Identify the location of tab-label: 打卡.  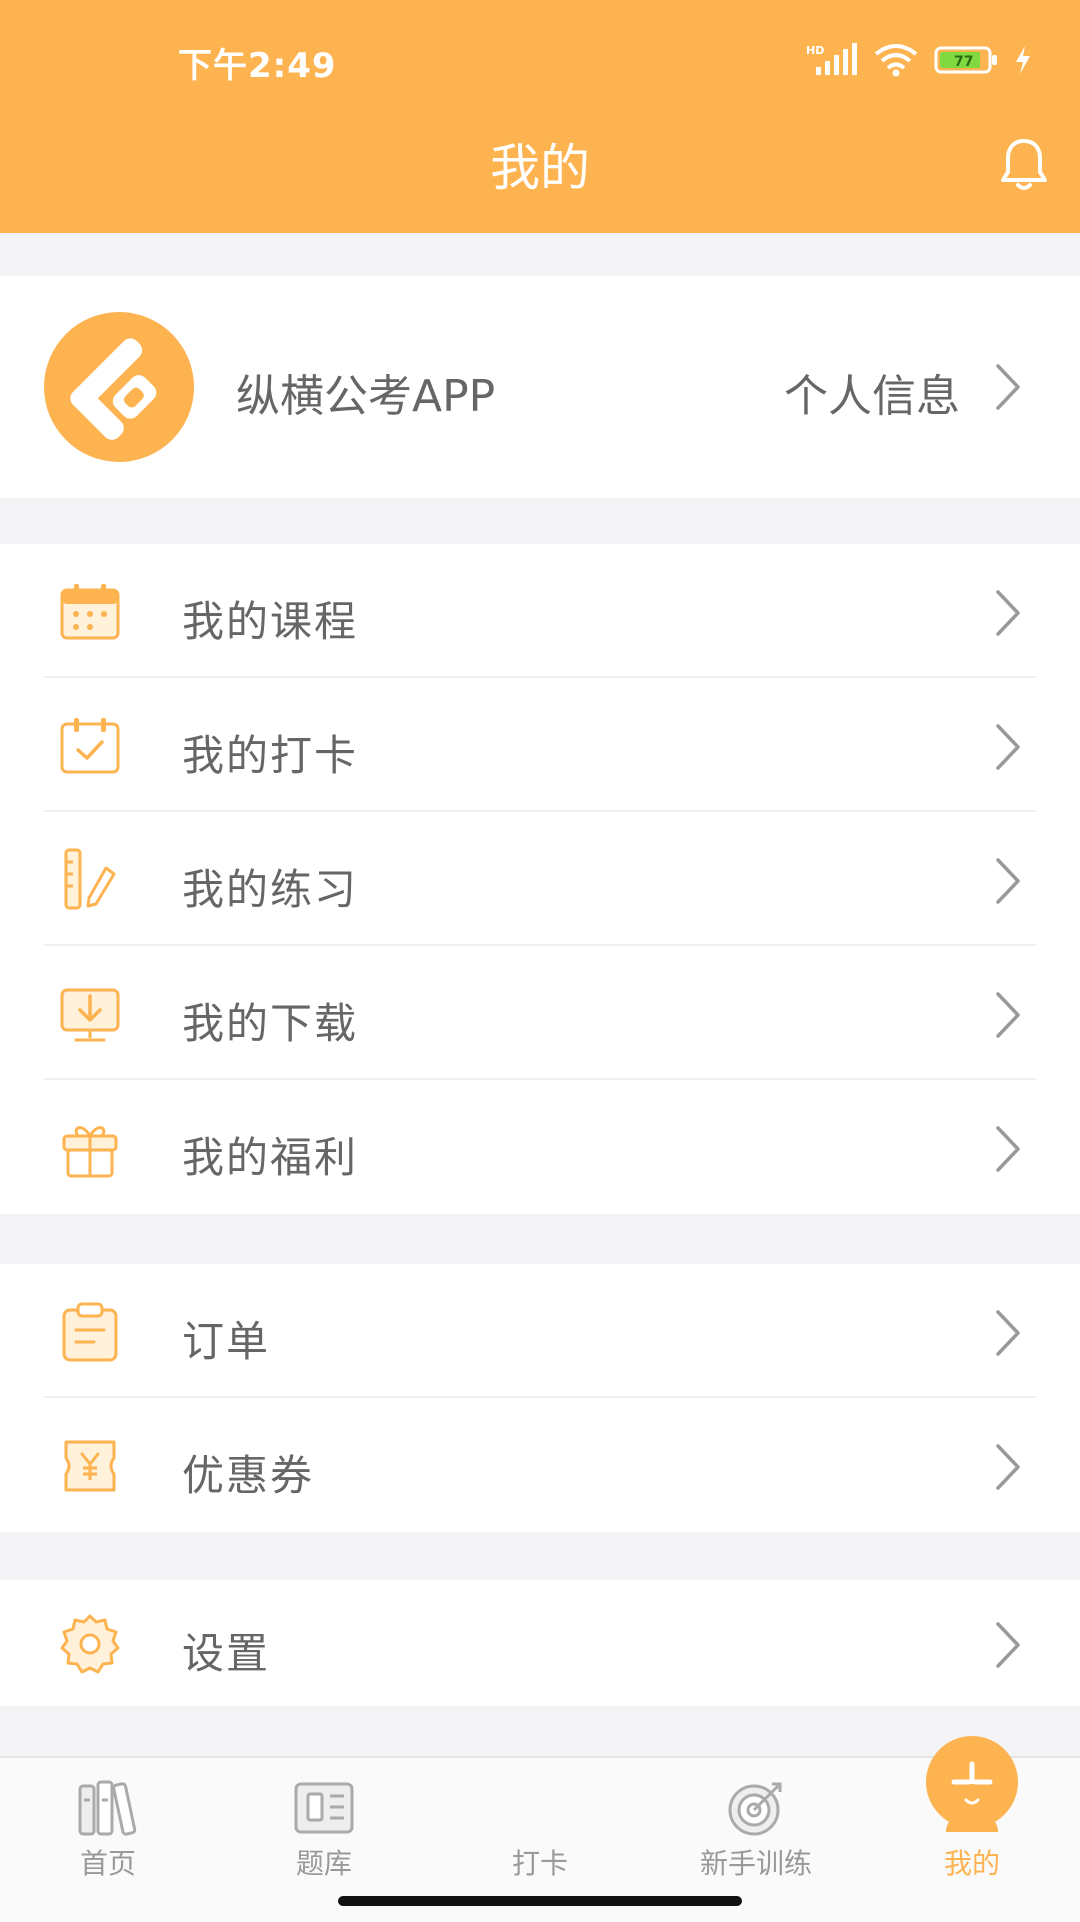
(539, 1863).